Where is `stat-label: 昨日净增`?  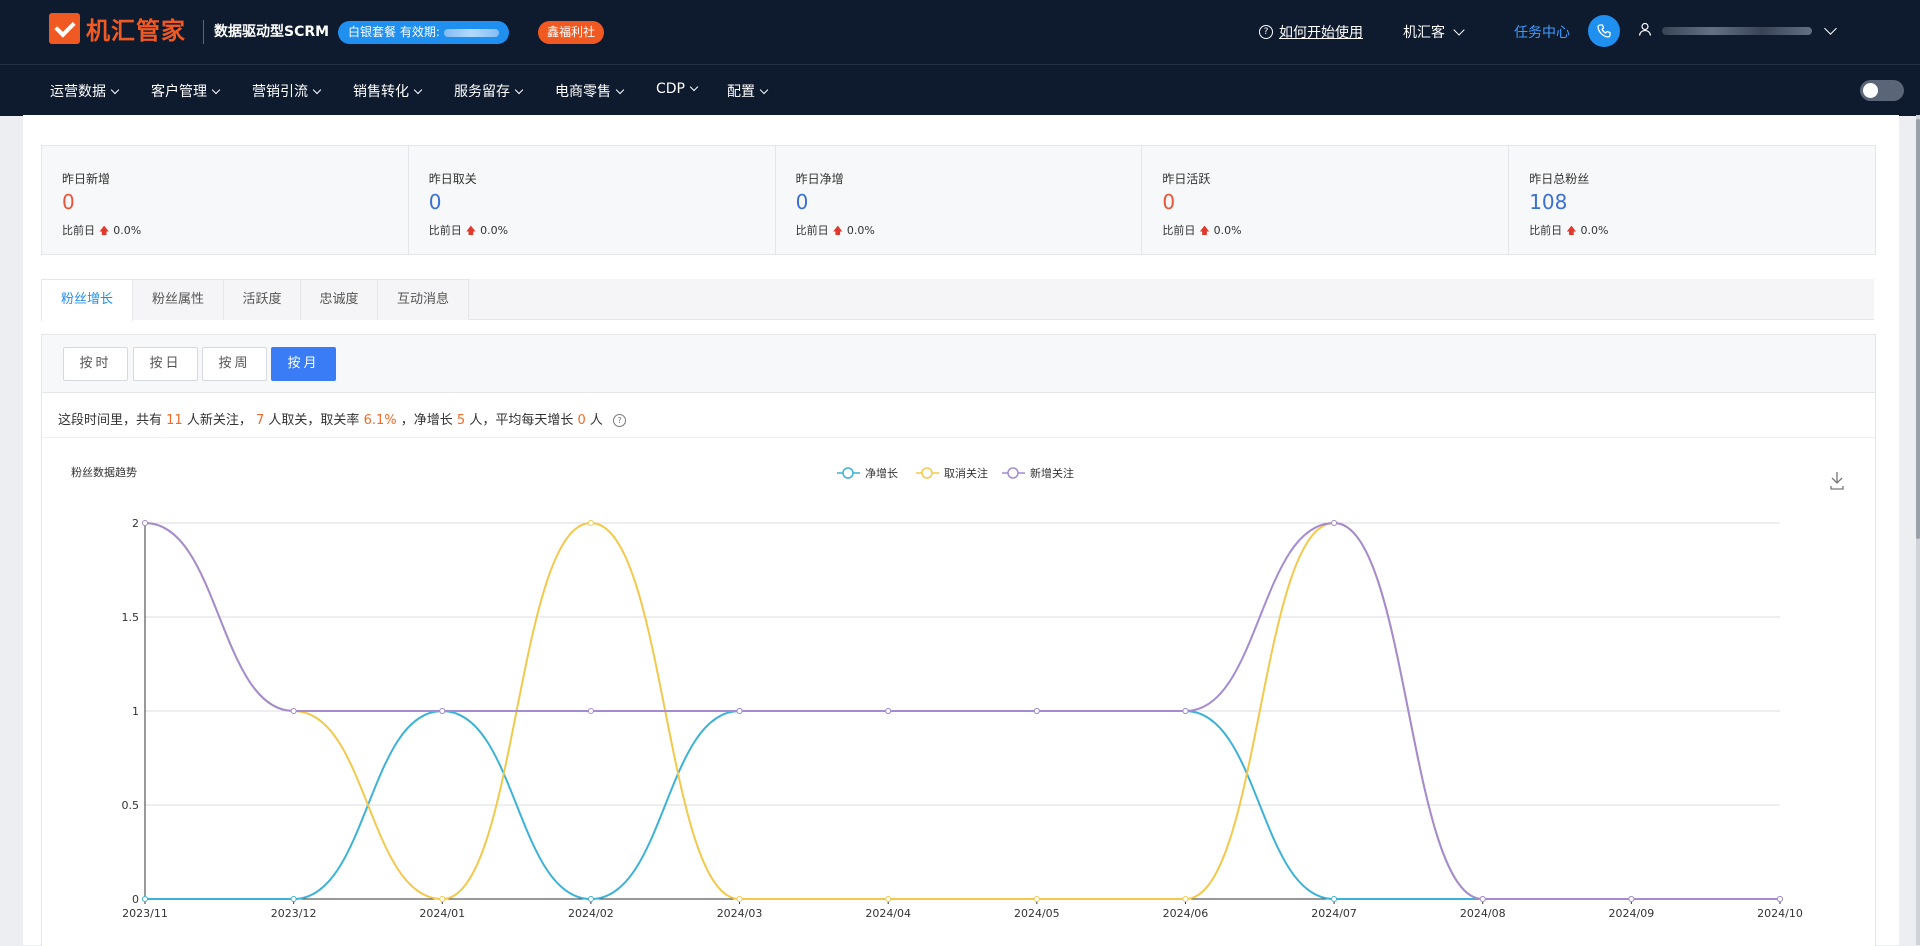 stat-label: 昨日净增 is located at coordinates (819, 179).